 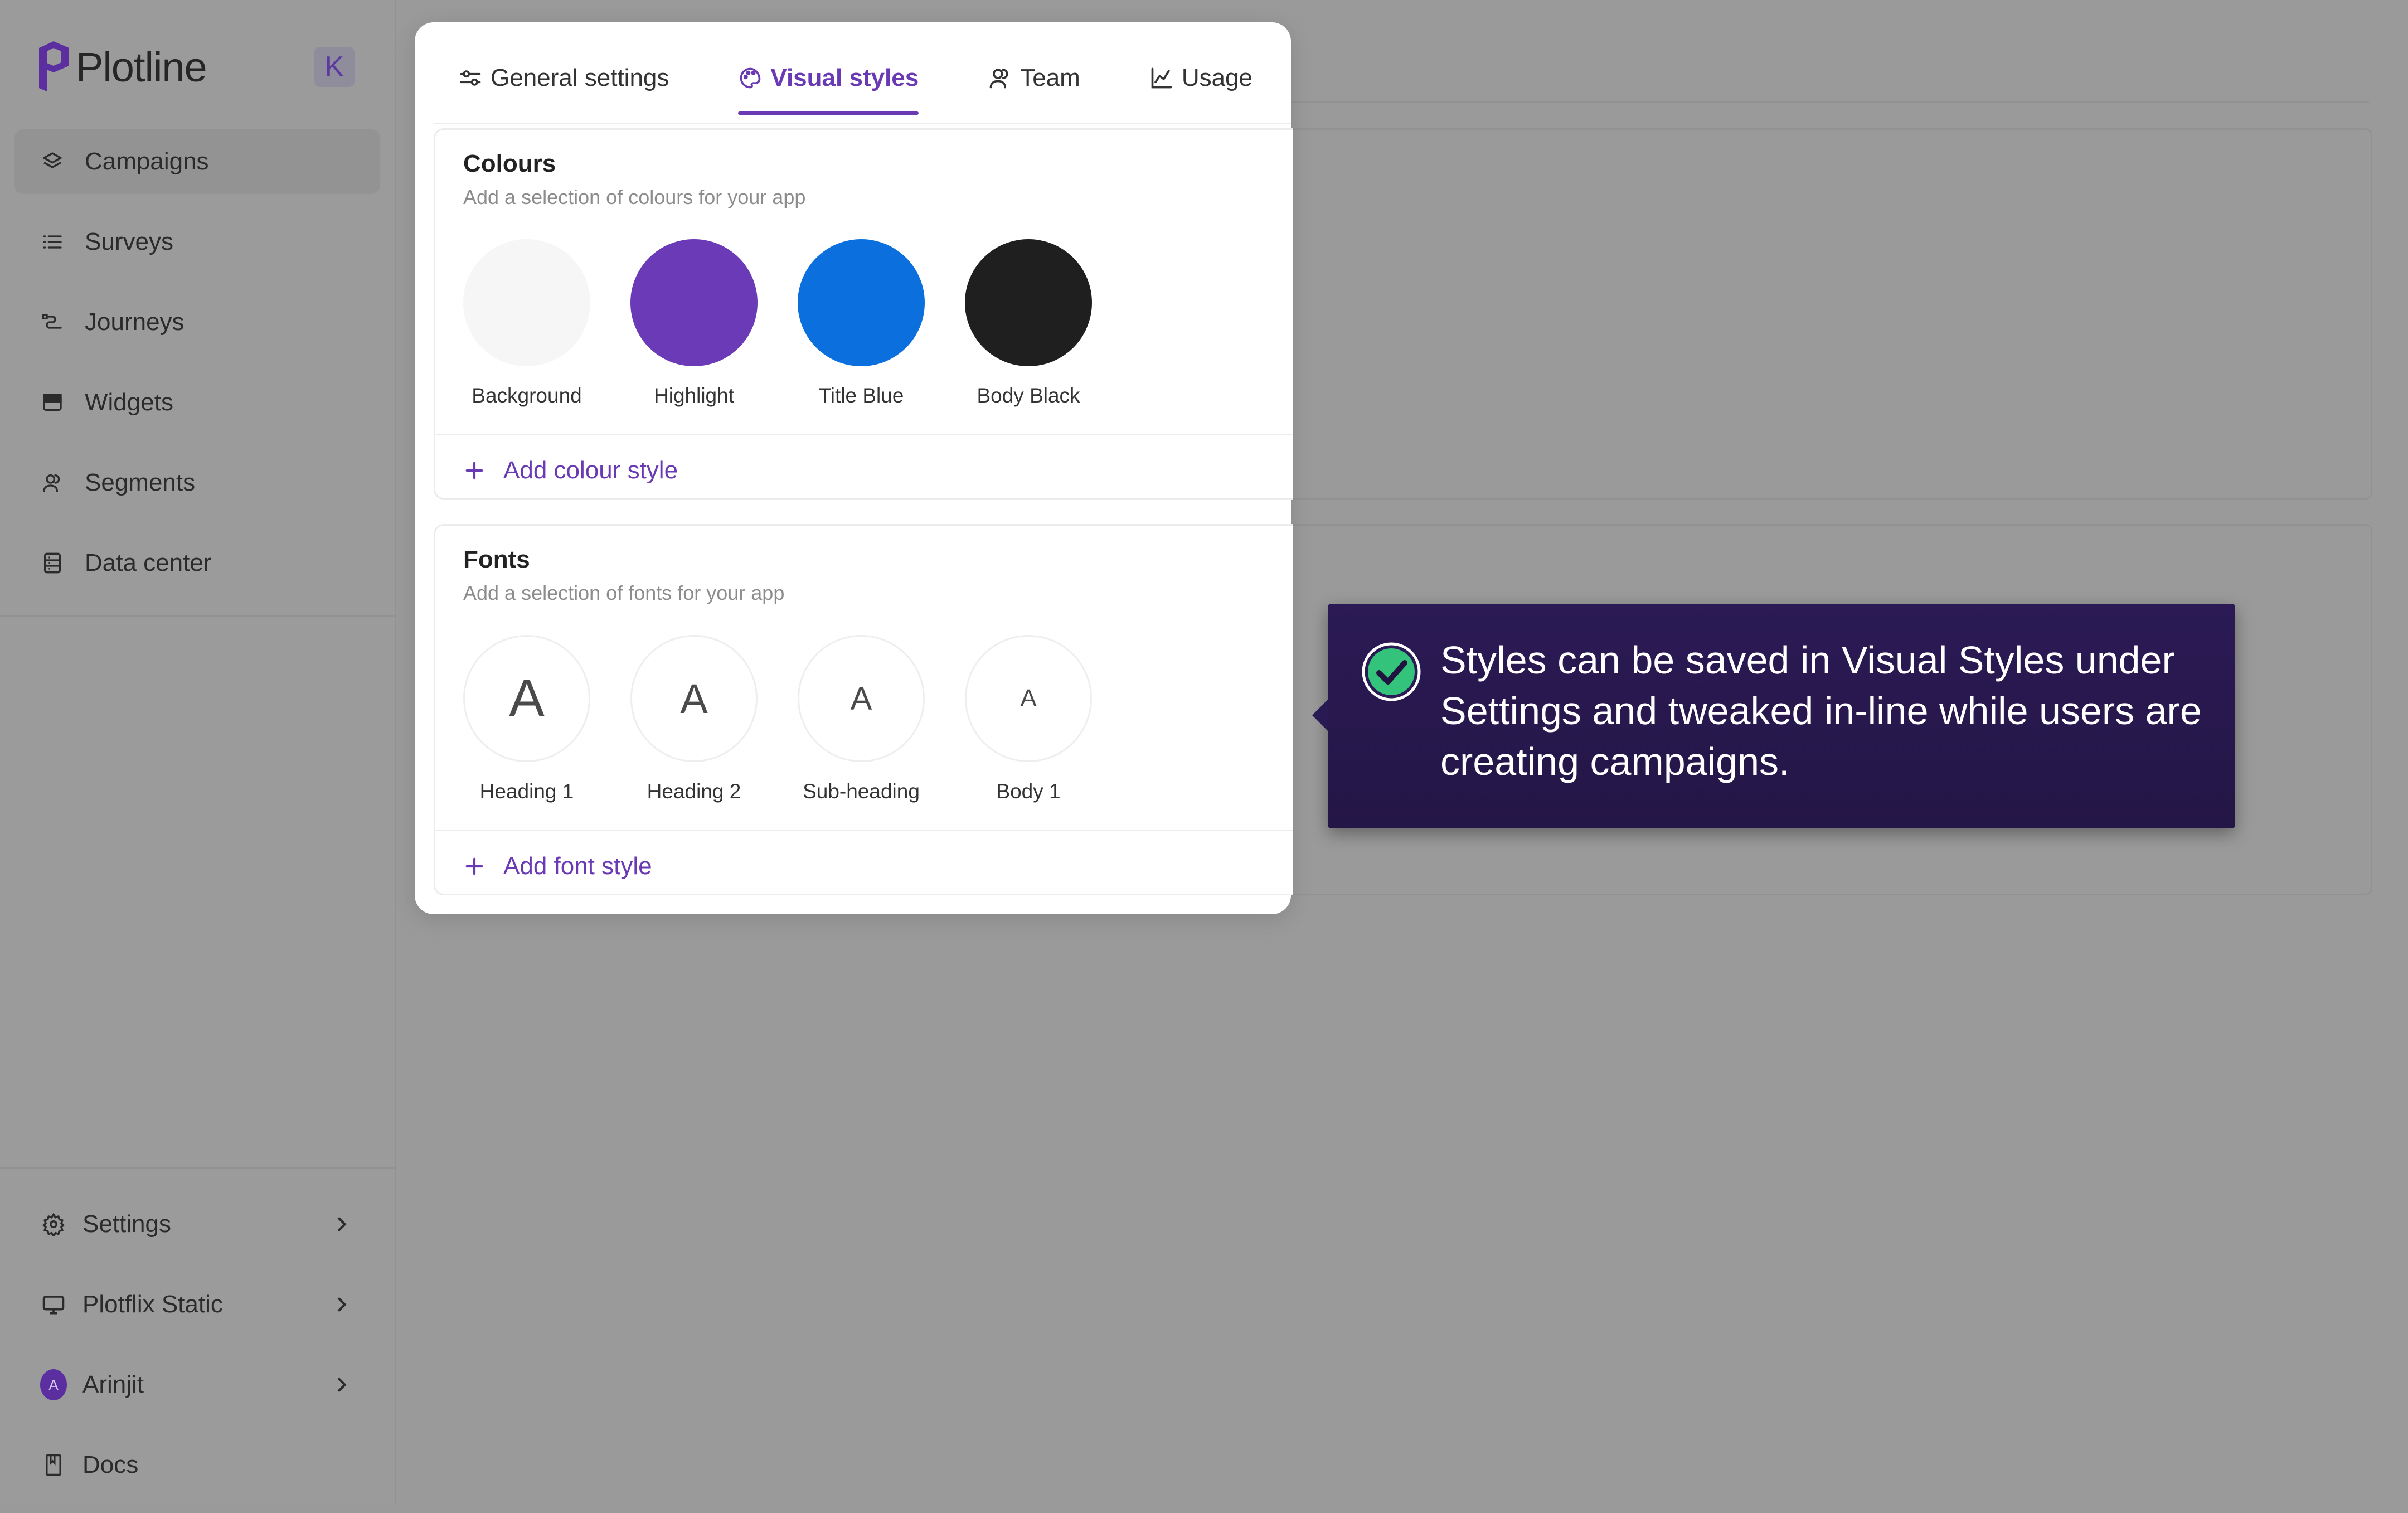 I want to click on tabs-divider, so click(x=862, y=123).